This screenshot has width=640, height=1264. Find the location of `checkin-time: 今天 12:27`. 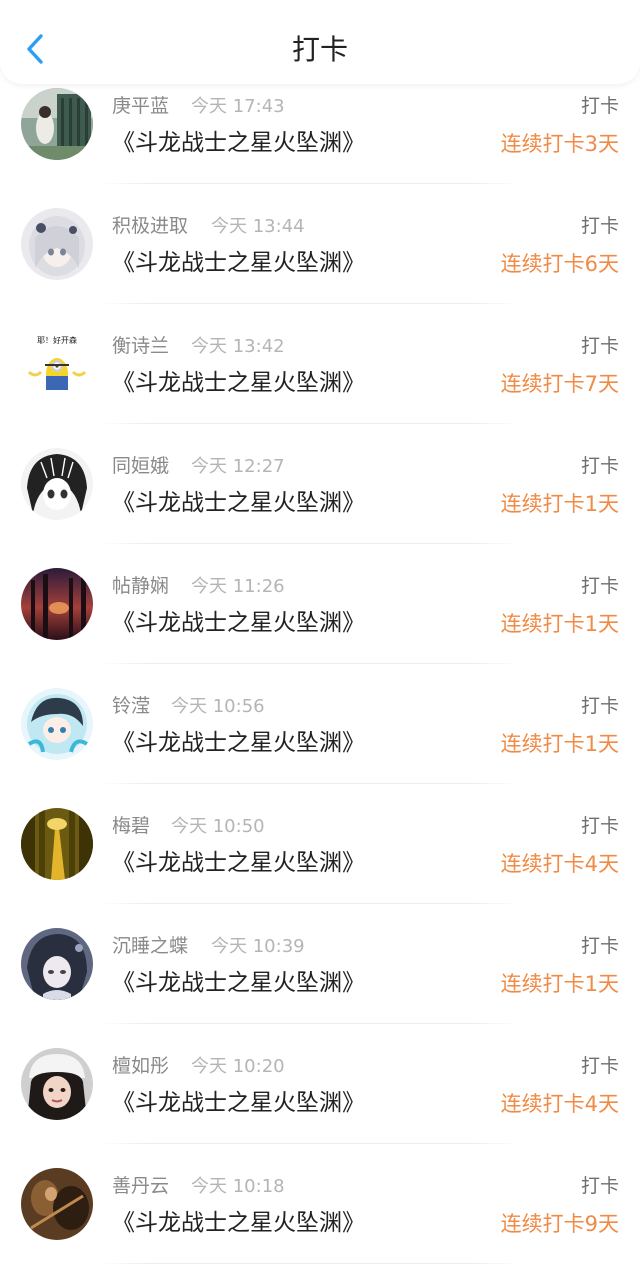

checkin-time: 今天 12:27 is located at coordinates (238, 466).